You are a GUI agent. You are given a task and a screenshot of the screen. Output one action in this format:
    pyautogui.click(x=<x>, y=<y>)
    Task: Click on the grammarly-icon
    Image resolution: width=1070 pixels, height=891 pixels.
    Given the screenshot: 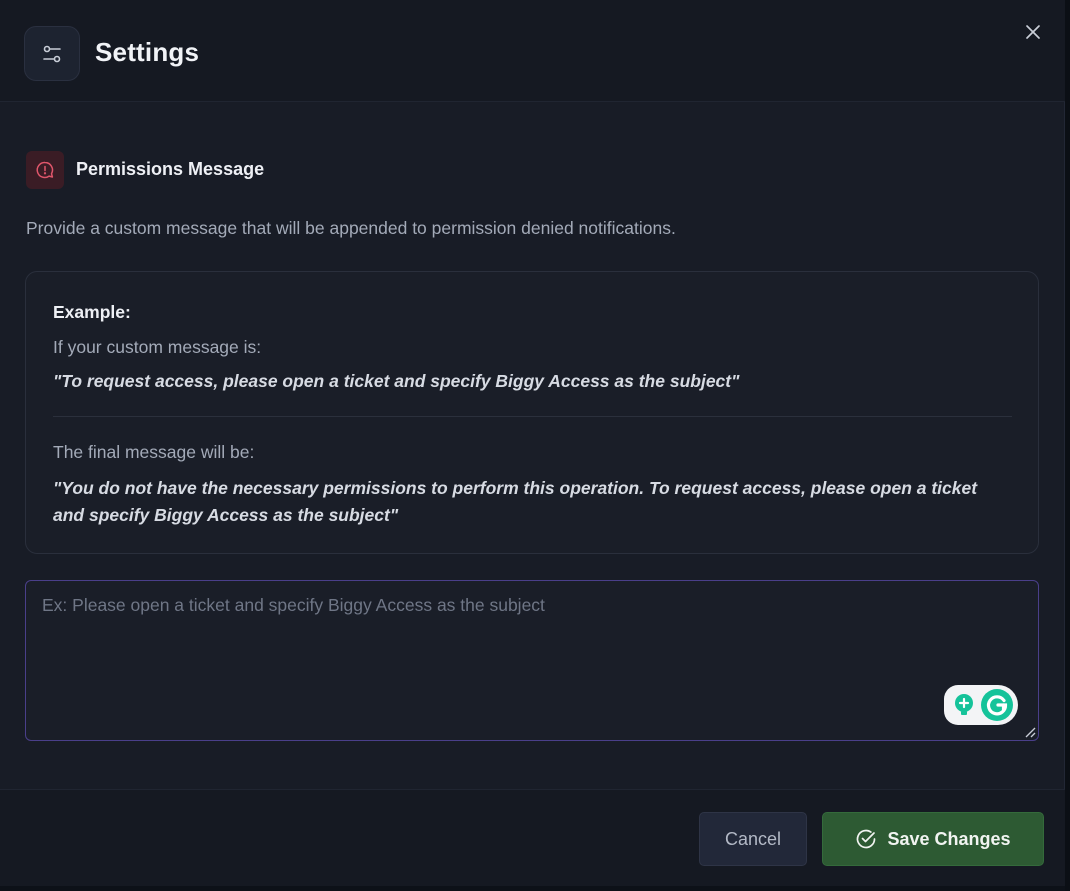 What is the action you would take?
    pyautogui.click(x=997, y=705)
    